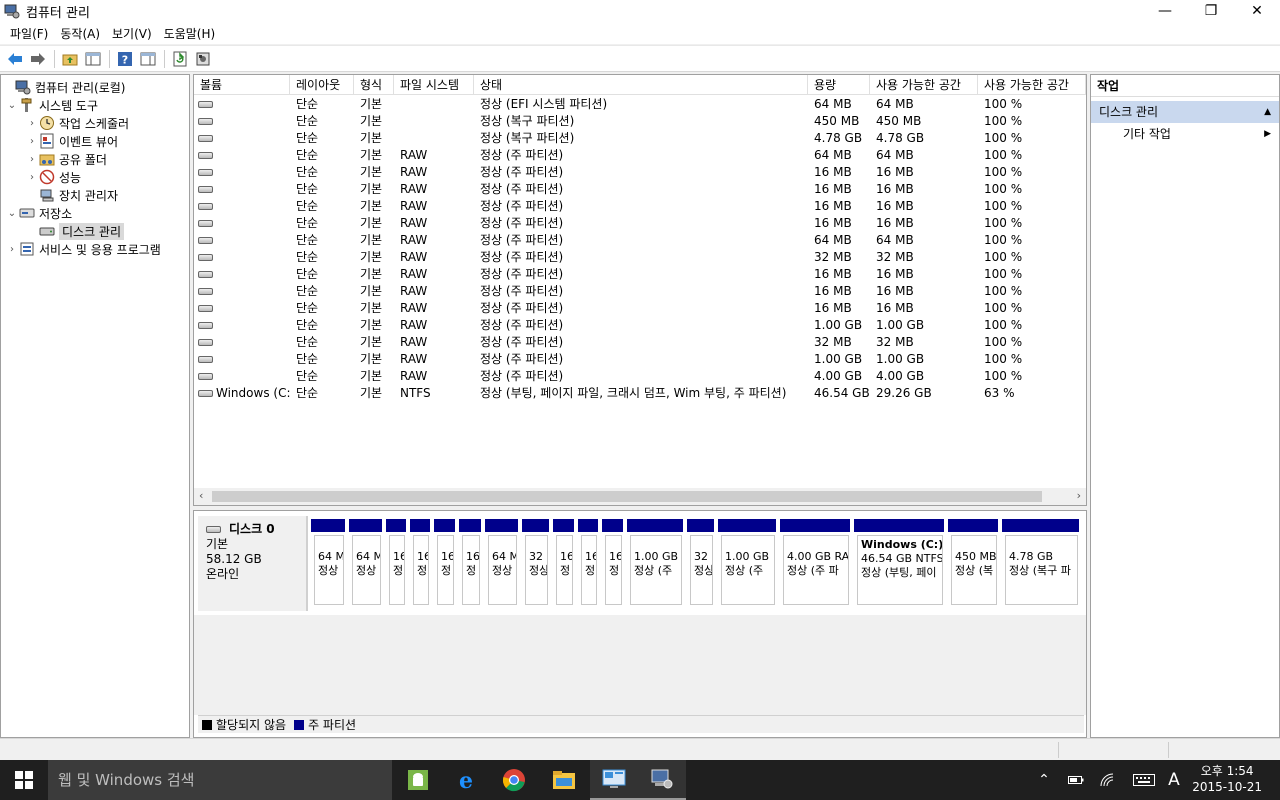 This screenshot has height=800, width=1280. What do you see at coordinates (434, 84) in the screenshot?
I see `column-header-filesystem: 파일 시스템` at bounding box center [434, 84].